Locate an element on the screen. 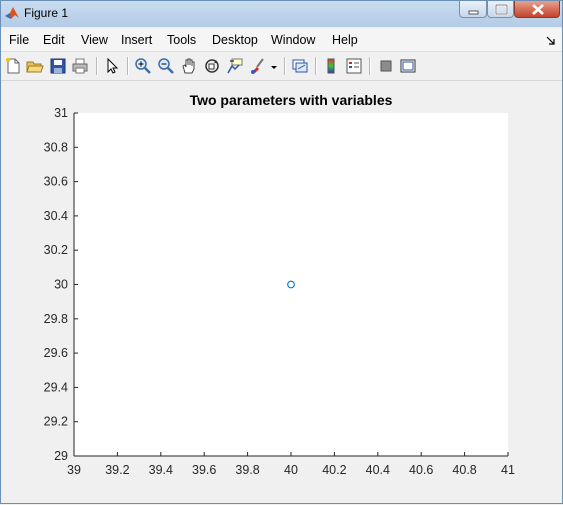 The height and width of the screenshot is (505, 563). data-point is located at coordinates (291, 284).